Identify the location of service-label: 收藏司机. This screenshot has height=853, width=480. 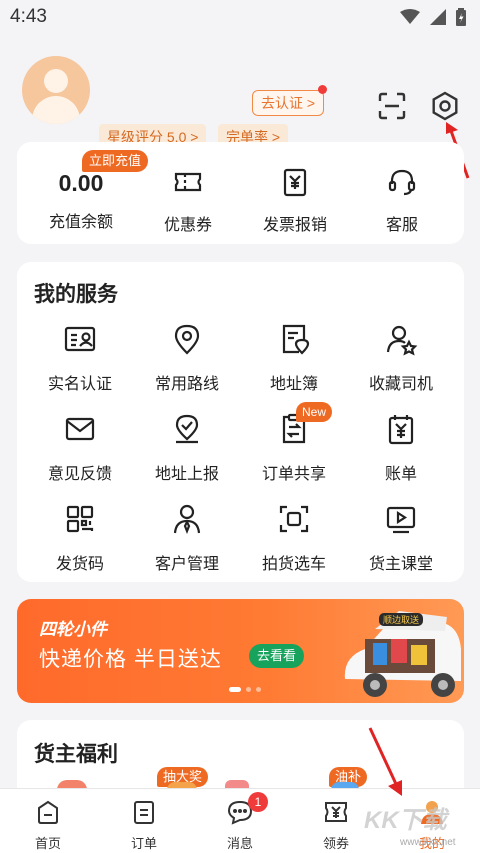
(400, 384).